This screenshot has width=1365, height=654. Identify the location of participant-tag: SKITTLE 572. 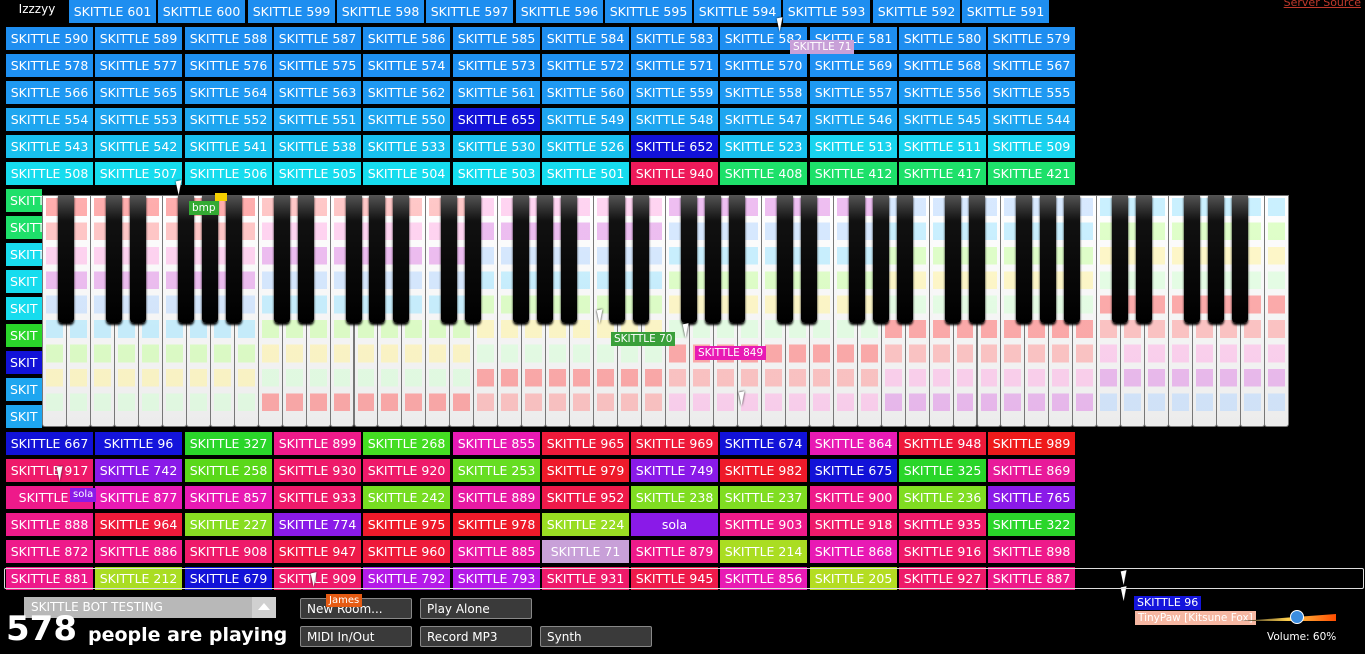
(585, 65).